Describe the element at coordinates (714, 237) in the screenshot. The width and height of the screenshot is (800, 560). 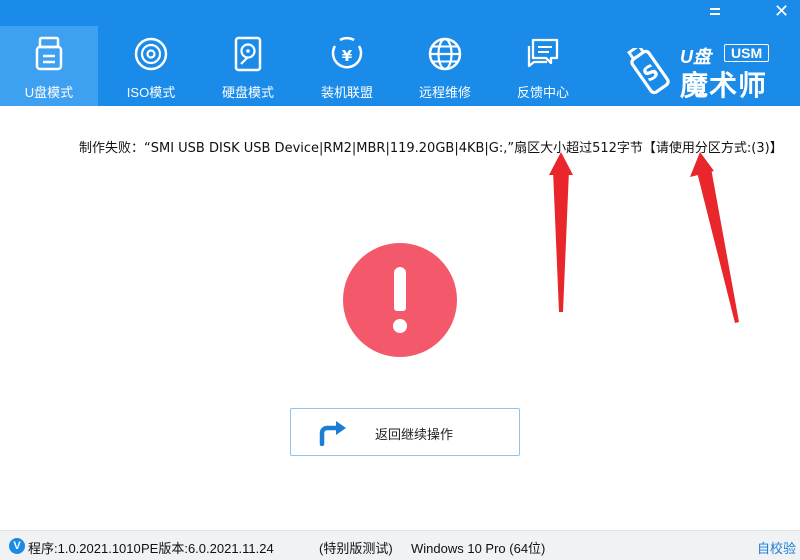
I see `annotation-arrow-right` at that location.